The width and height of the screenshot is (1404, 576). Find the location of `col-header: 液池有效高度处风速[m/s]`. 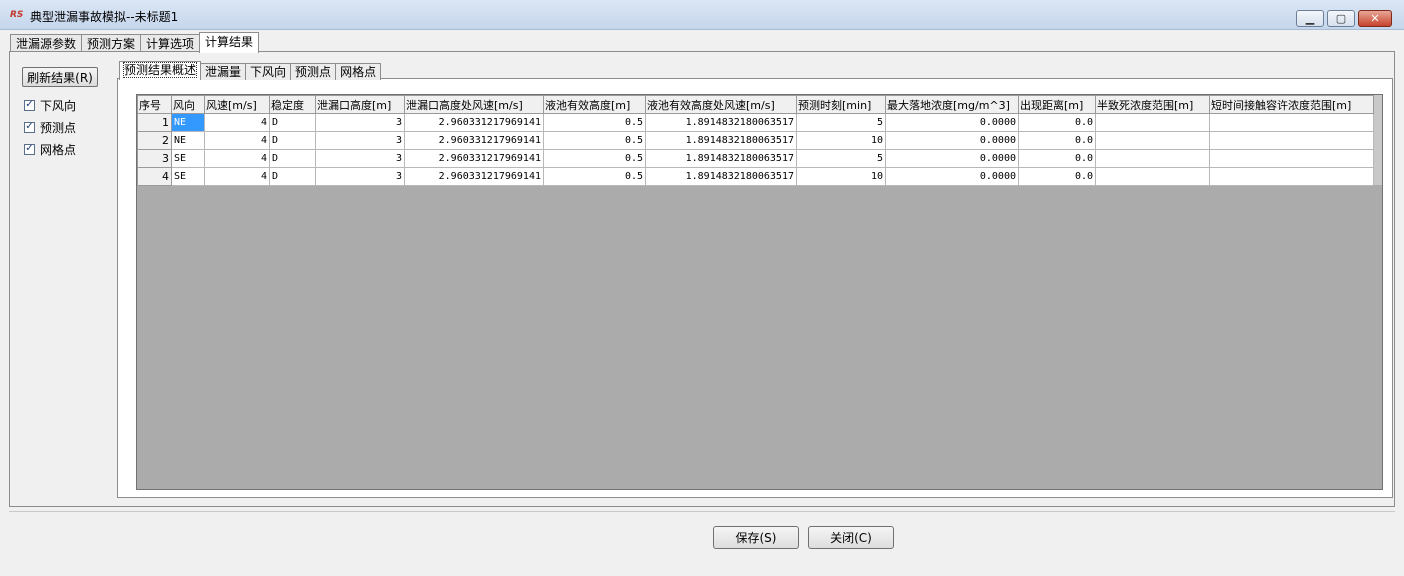

col-header: 液池有效高度处风速[m/s] is located at coordinates (721, 104).